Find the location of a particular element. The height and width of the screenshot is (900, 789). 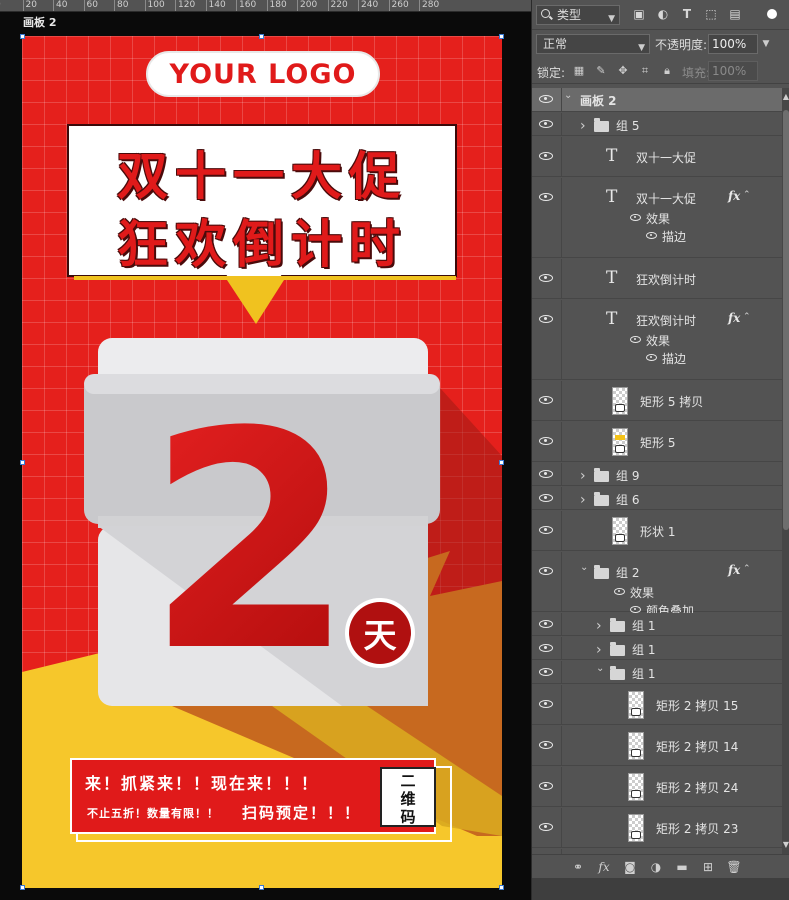

lock-position-icon: ✥ is located at coordinates (623, 71).